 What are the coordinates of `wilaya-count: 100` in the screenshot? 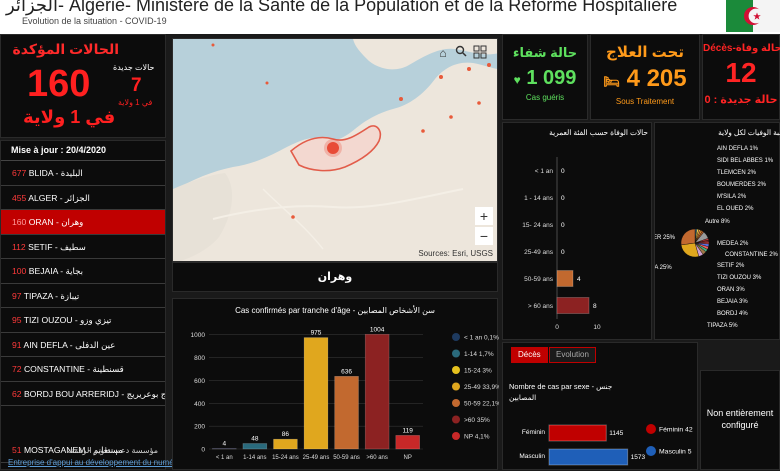 It's located at (19, 271).